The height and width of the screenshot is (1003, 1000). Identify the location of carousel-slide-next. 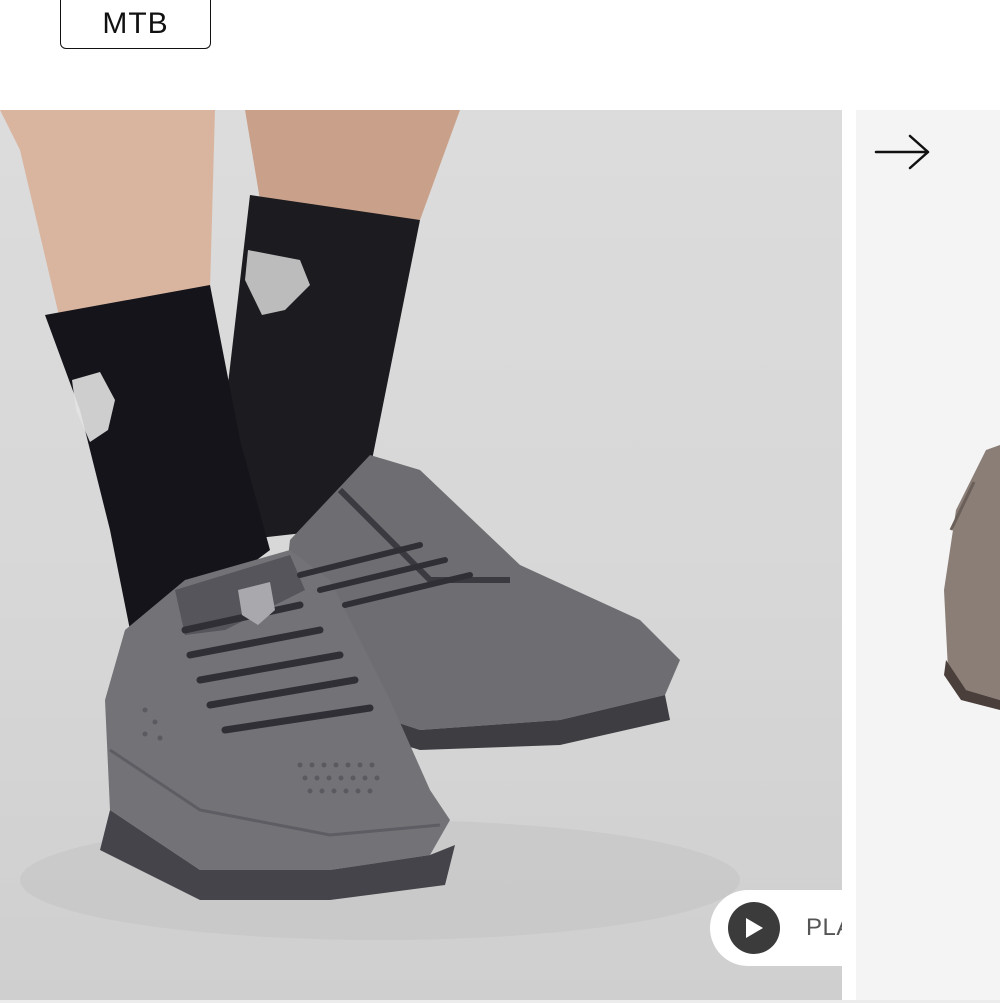
(928, 555).